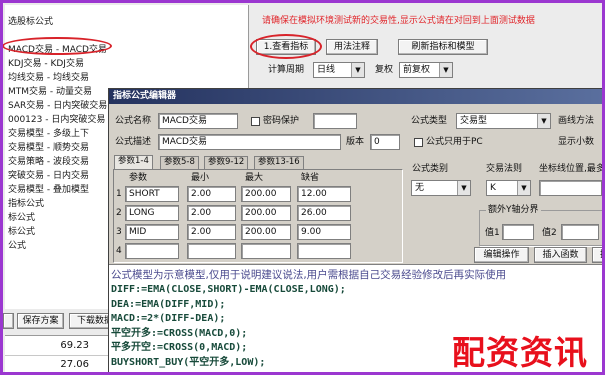 The image size is (605, 375). I want to click on save-scheme-button: 保存方案, so click(40, 321).